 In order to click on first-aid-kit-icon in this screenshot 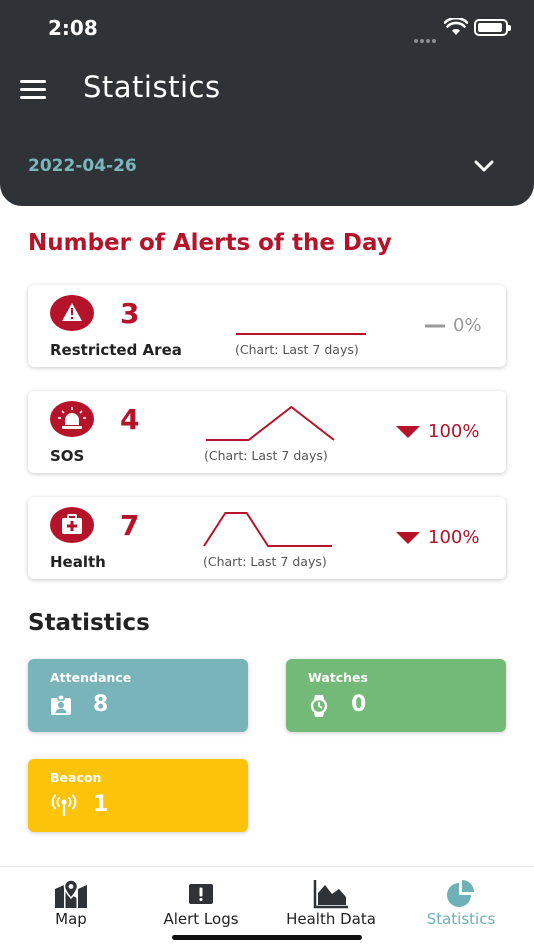, I will do `click(72, 525)`.